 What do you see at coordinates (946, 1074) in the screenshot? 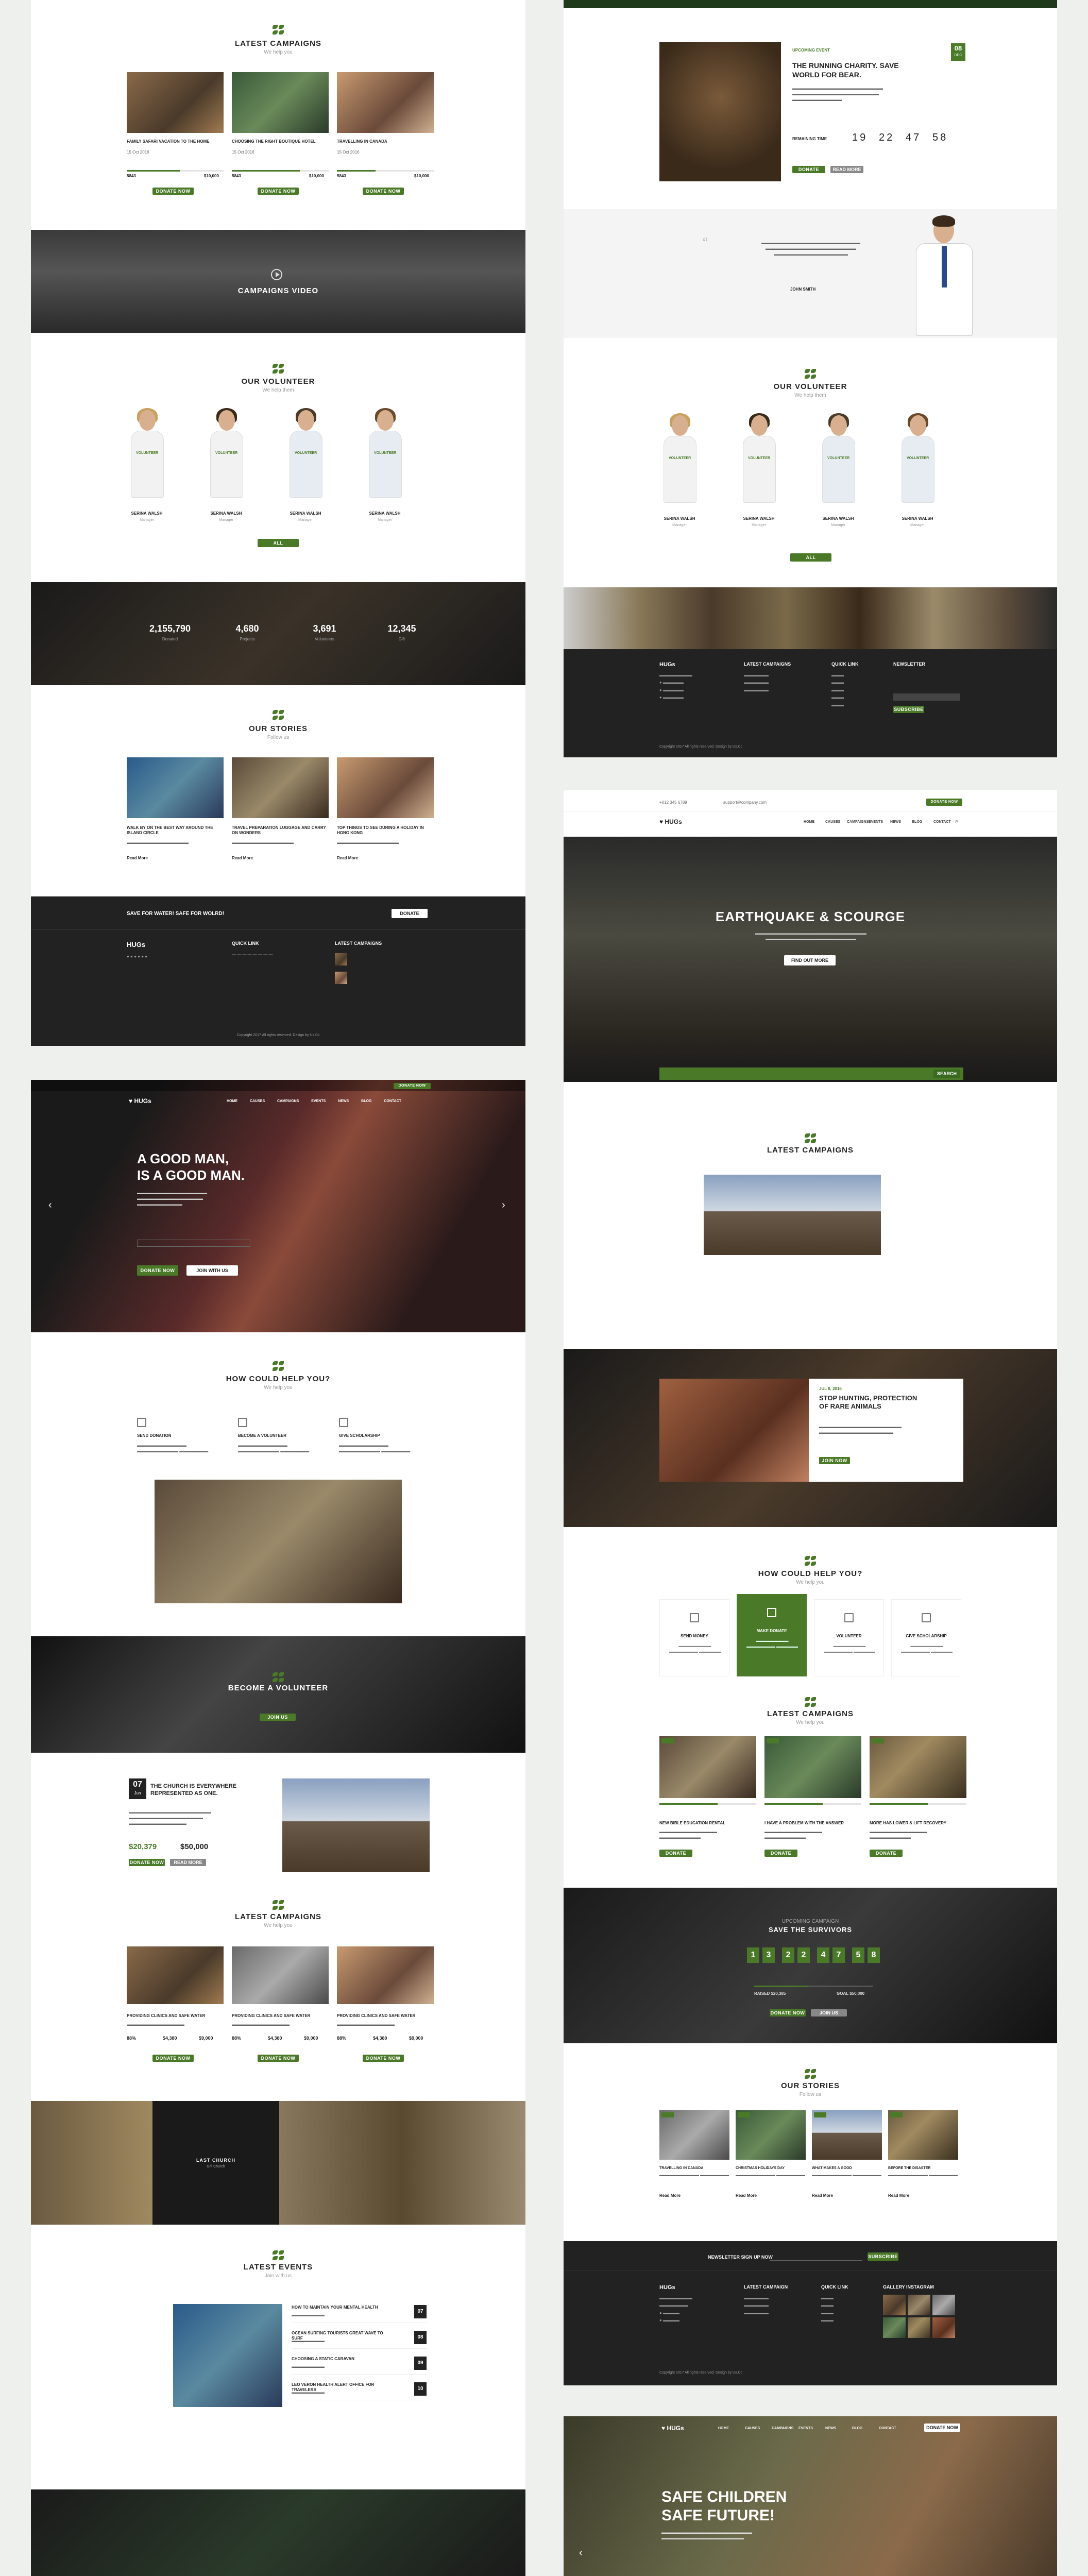
I see `search-button: SEARCH` at bounding box center [946, 1074].